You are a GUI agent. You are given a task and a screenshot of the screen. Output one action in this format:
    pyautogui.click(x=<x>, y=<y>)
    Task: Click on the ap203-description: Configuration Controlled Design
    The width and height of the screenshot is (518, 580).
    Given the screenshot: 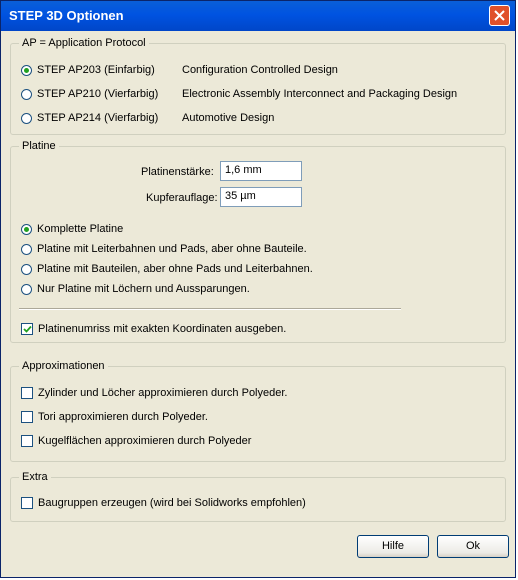 What is the action you would take?
    pyautogui.click(x=260, y=70)
    